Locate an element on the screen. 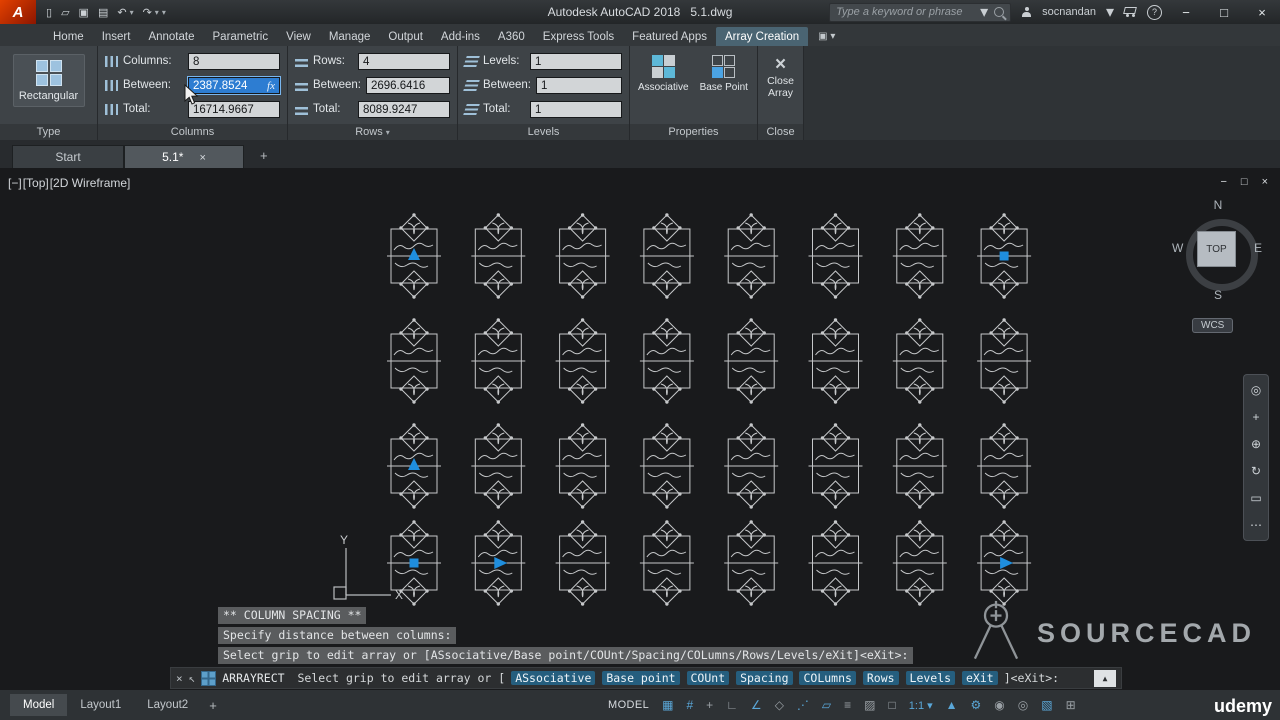  zoom-icon: ⊕ is located at coordinates (1256, 444).